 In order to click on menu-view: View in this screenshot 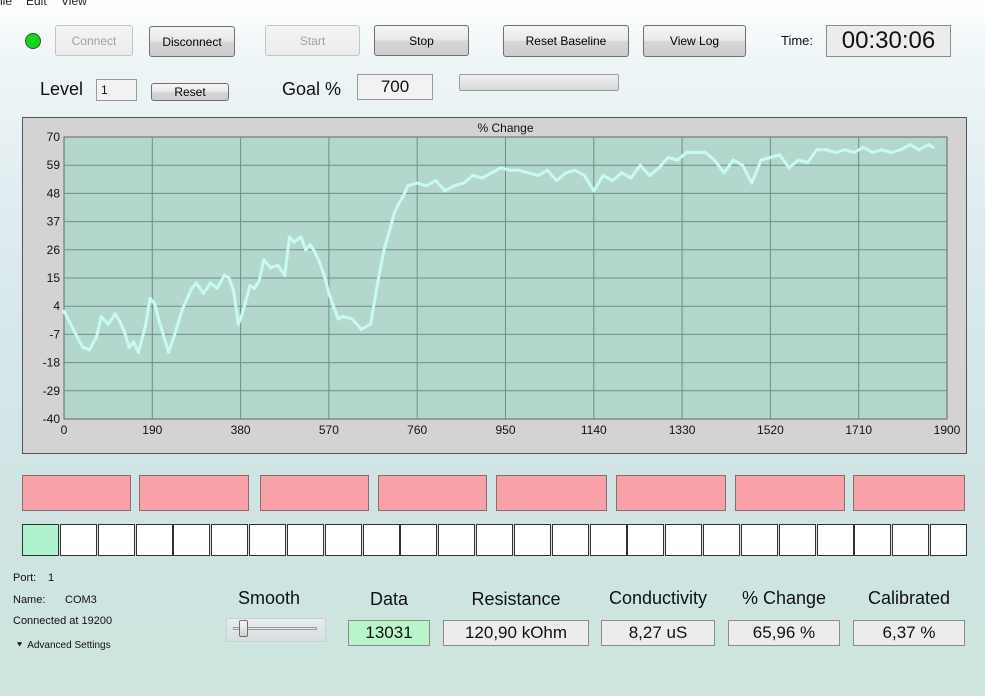, I will do `click(74, 4)`.